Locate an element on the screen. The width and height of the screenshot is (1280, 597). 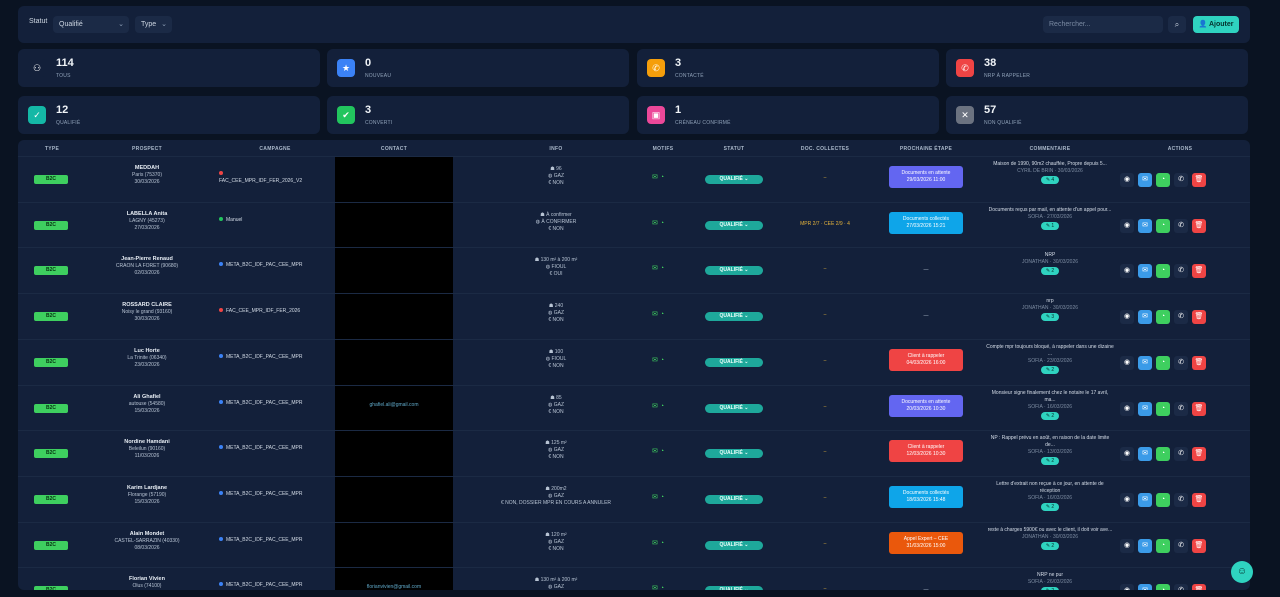
search-button: ⌕ is located at coordinates (1177, 24).